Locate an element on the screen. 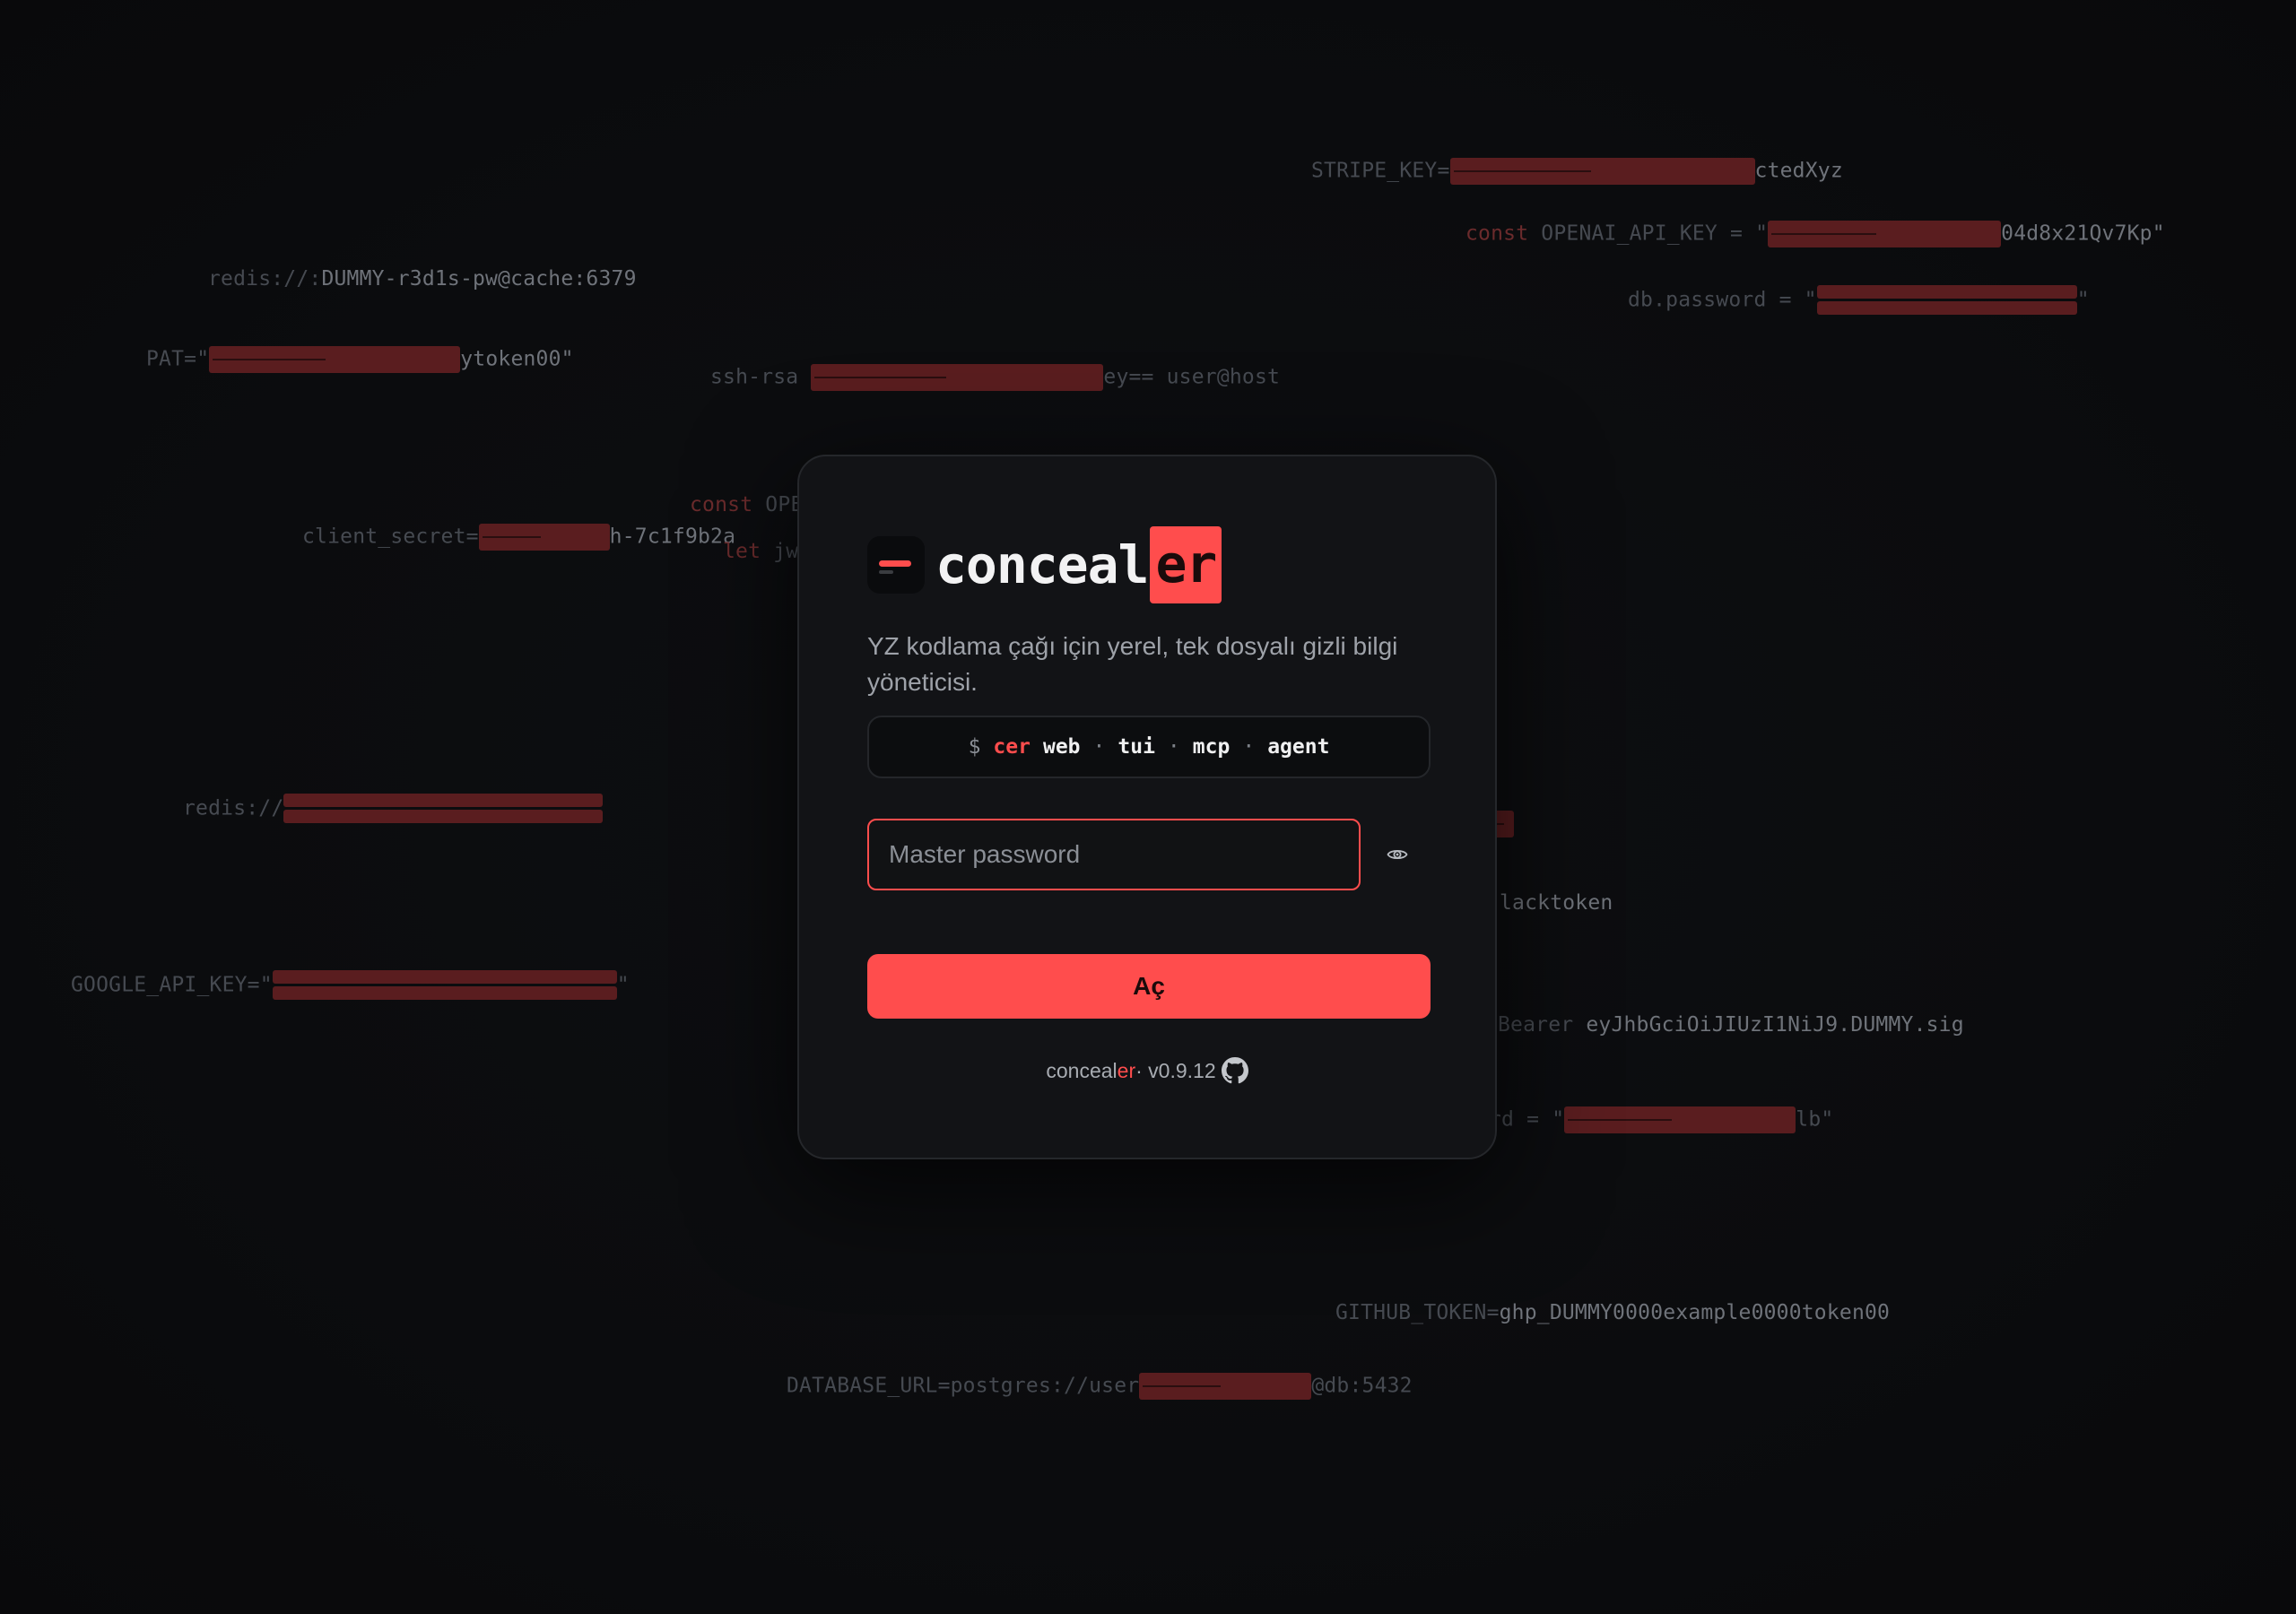 The height and width of the screenshot is (1614, 2296). bg-line-stripe: STRIPE_KEY= ctedXyz is located at coordinates (1577, 171).